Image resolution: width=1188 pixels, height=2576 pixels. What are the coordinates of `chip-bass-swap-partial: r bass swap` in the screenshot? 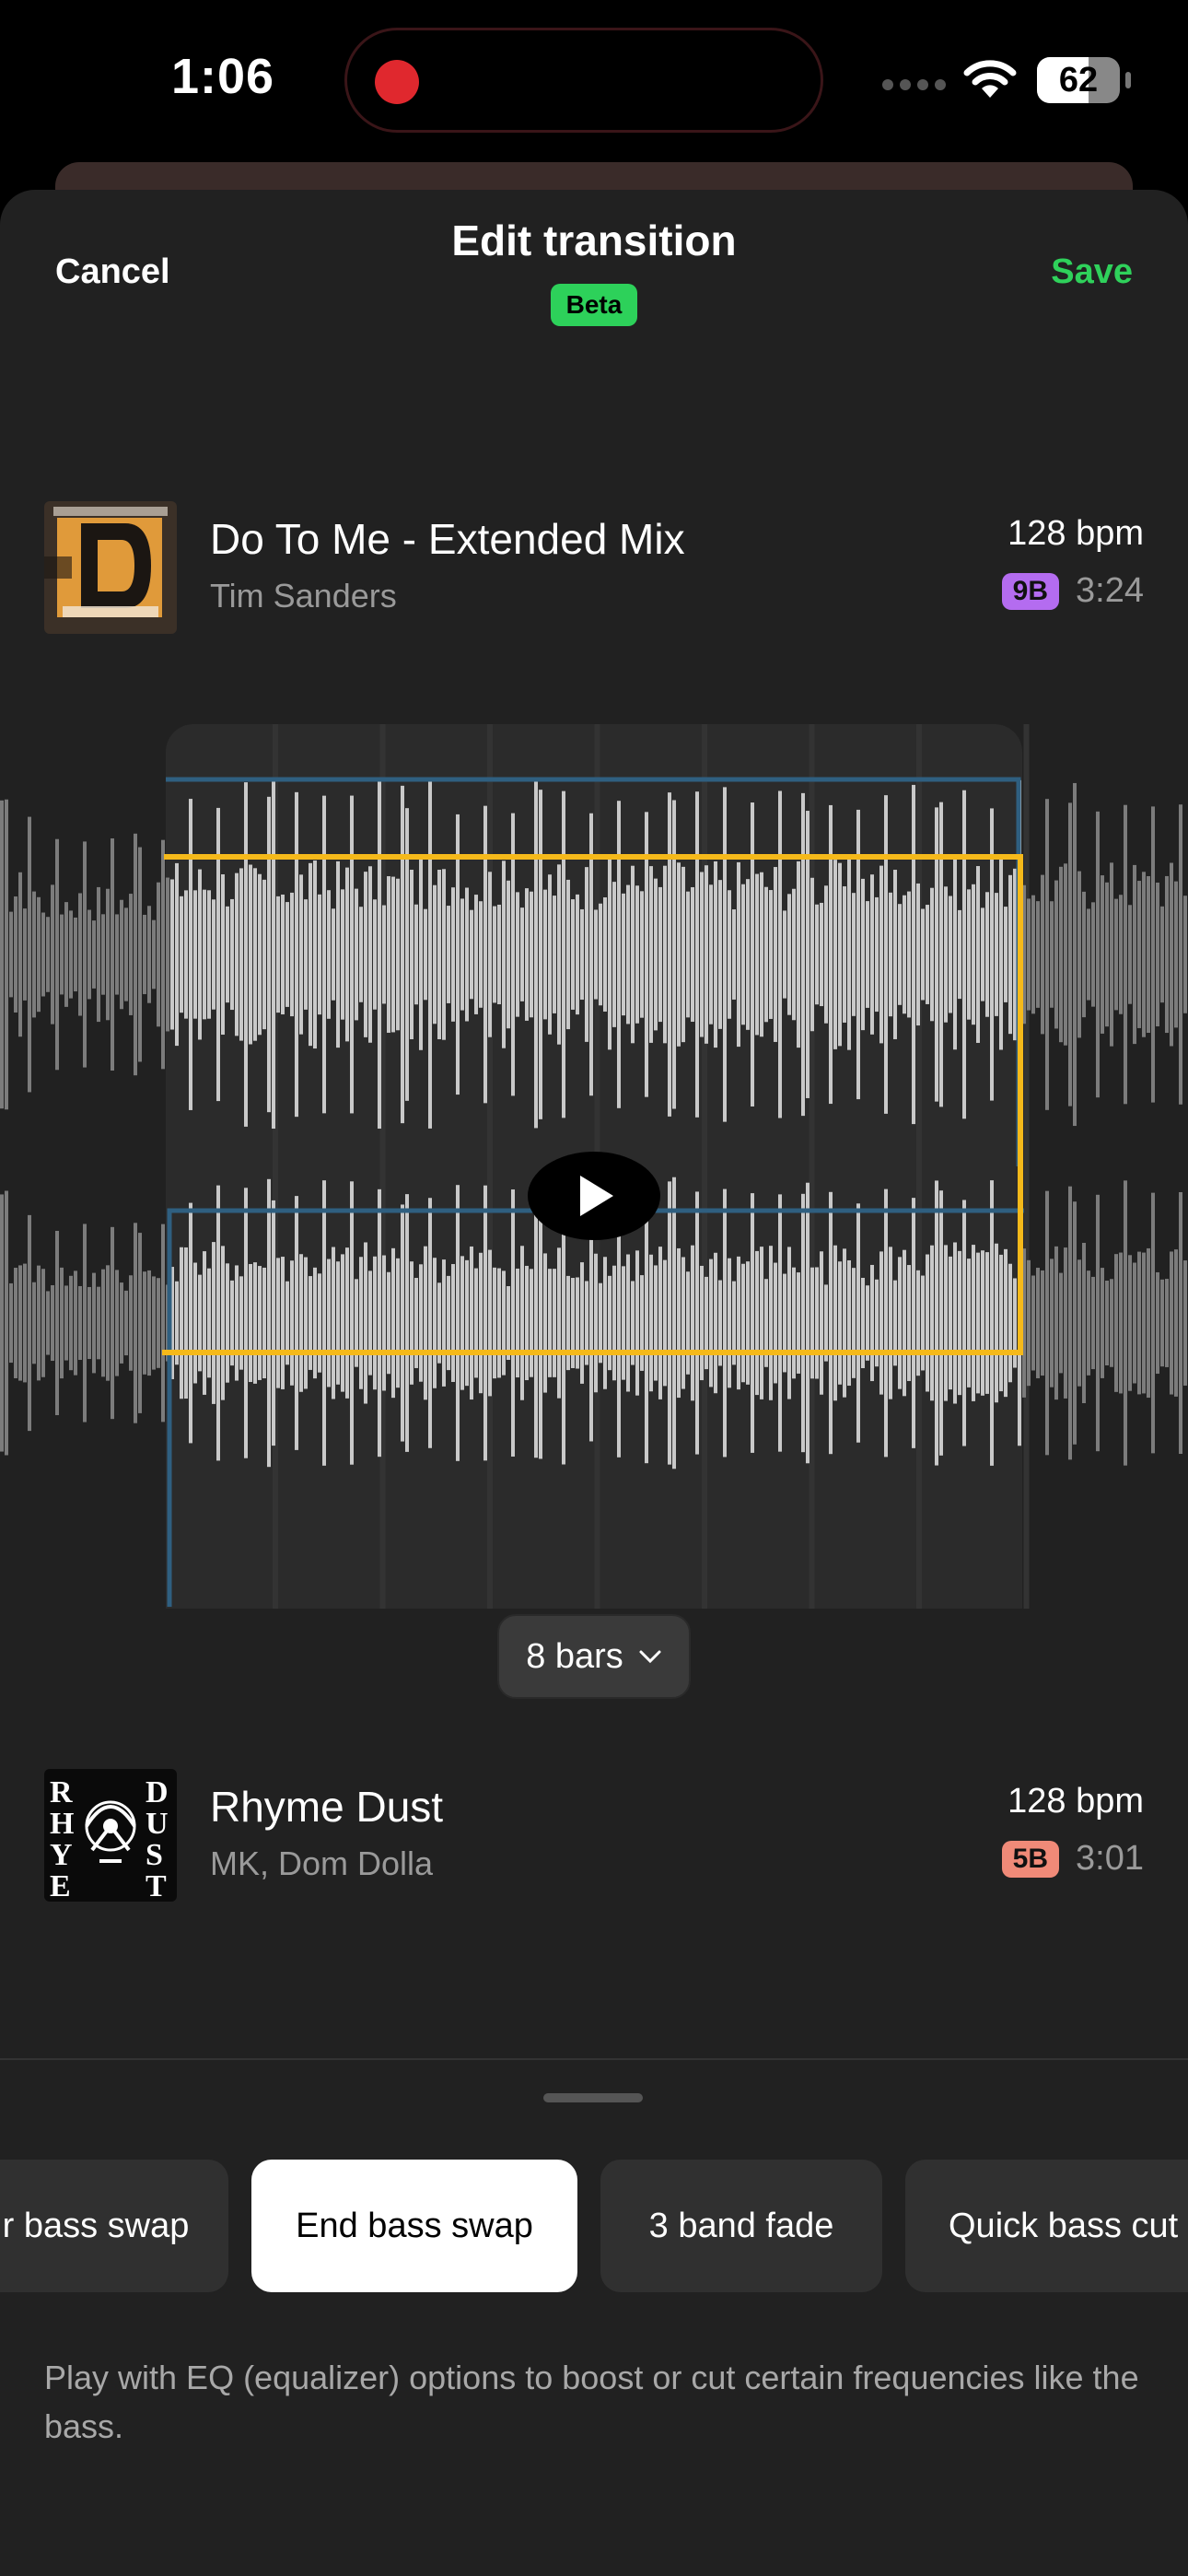 It's located at (114, 2226).